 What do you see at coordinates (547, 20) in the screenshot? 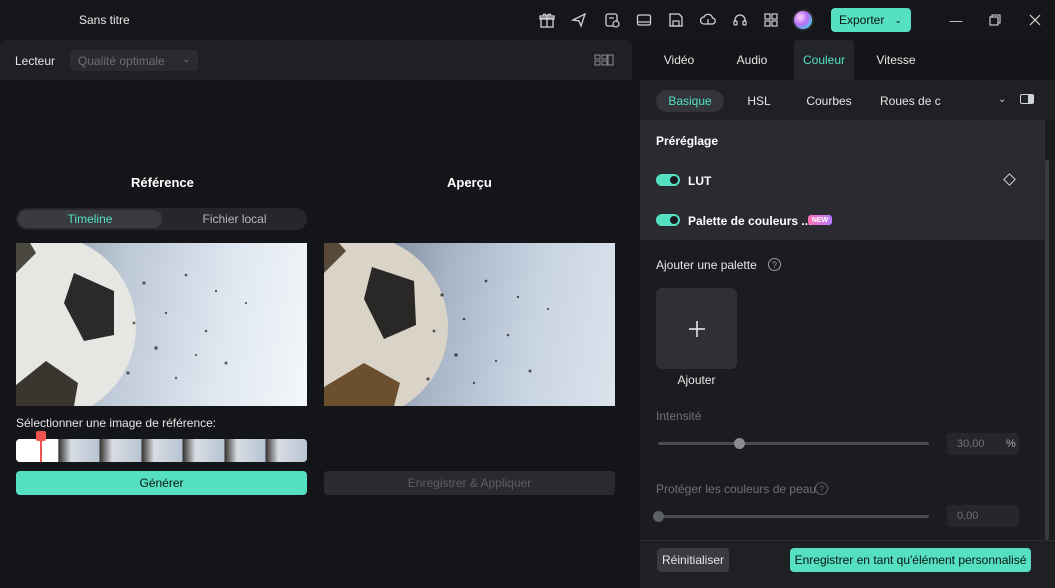
I see `gift-icon` at bounding box center [547, 20].